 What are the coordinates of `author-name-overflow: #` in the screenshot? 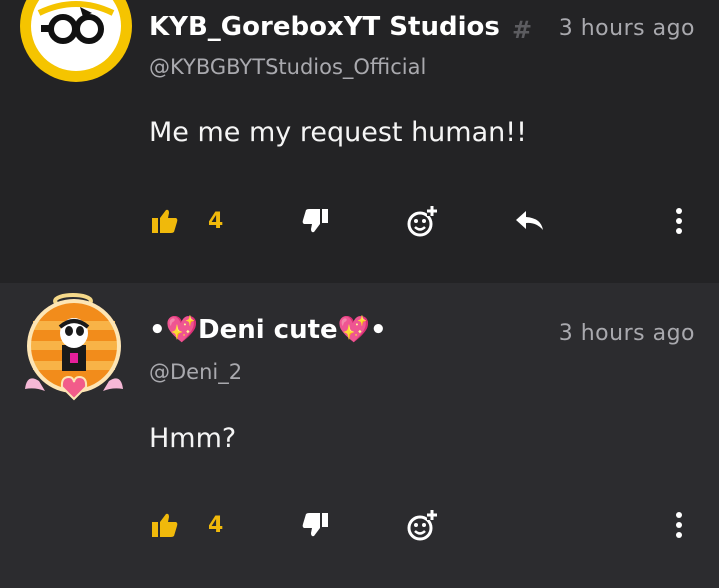 It's located at (522, 30).